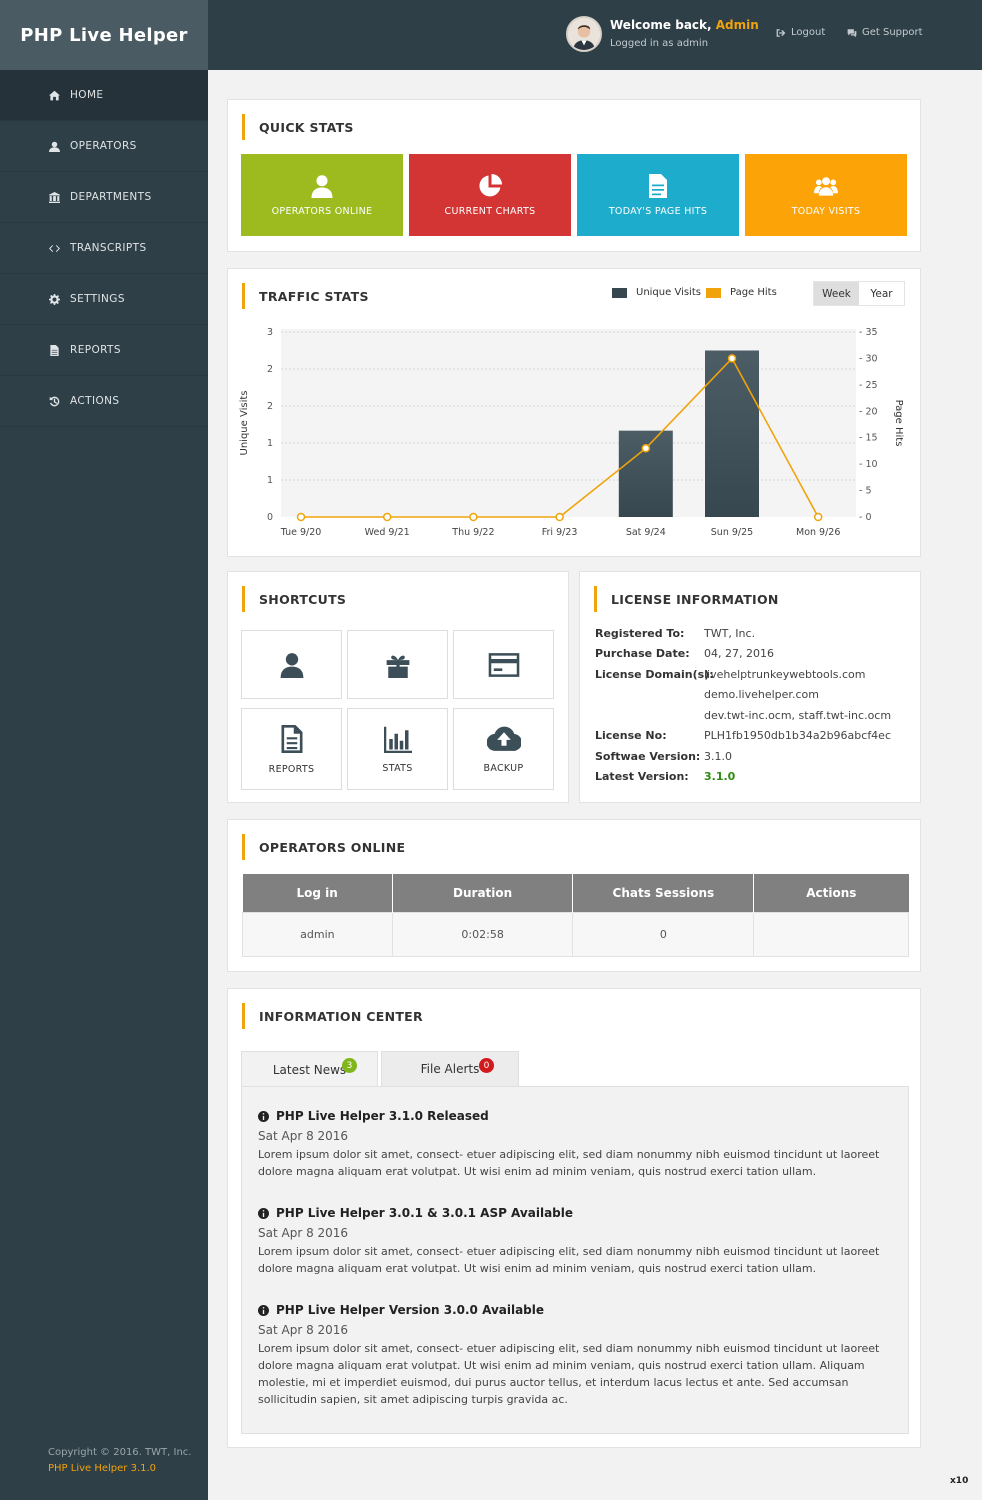 This screenshot has width=982, height=1500. I want to click on shortcut-gift, so click(397, 664).